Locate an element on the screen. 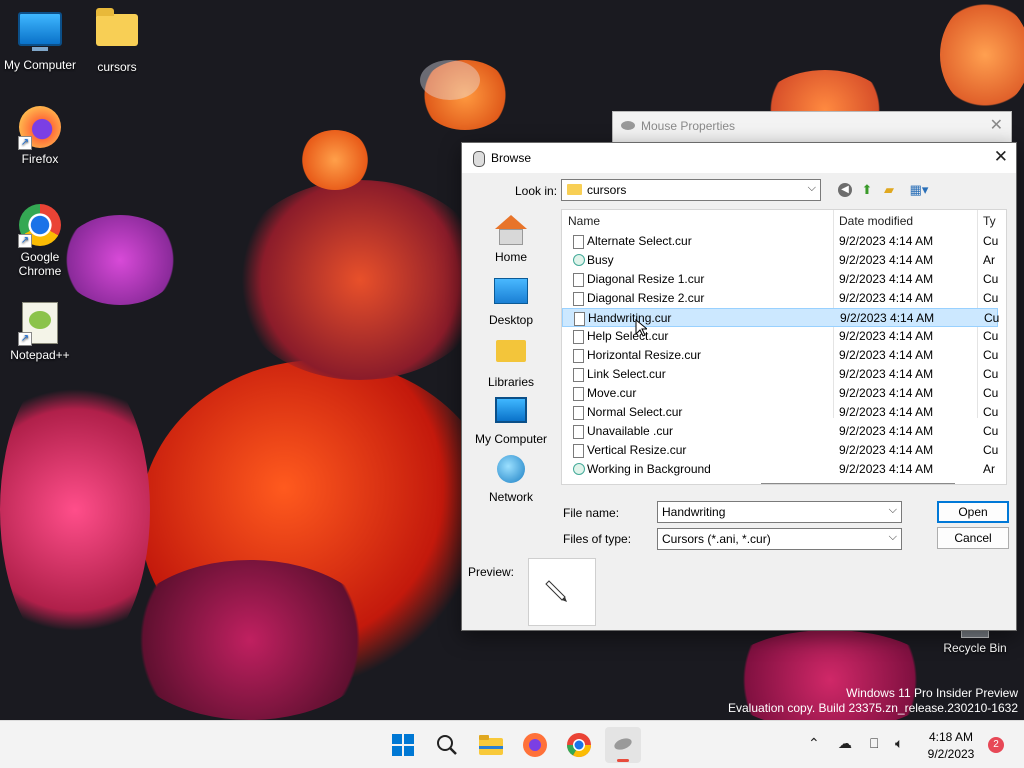 The height and width of the screenshot is (768, 1024). place-libraries: Libraries is located at coordinates (511, 362).